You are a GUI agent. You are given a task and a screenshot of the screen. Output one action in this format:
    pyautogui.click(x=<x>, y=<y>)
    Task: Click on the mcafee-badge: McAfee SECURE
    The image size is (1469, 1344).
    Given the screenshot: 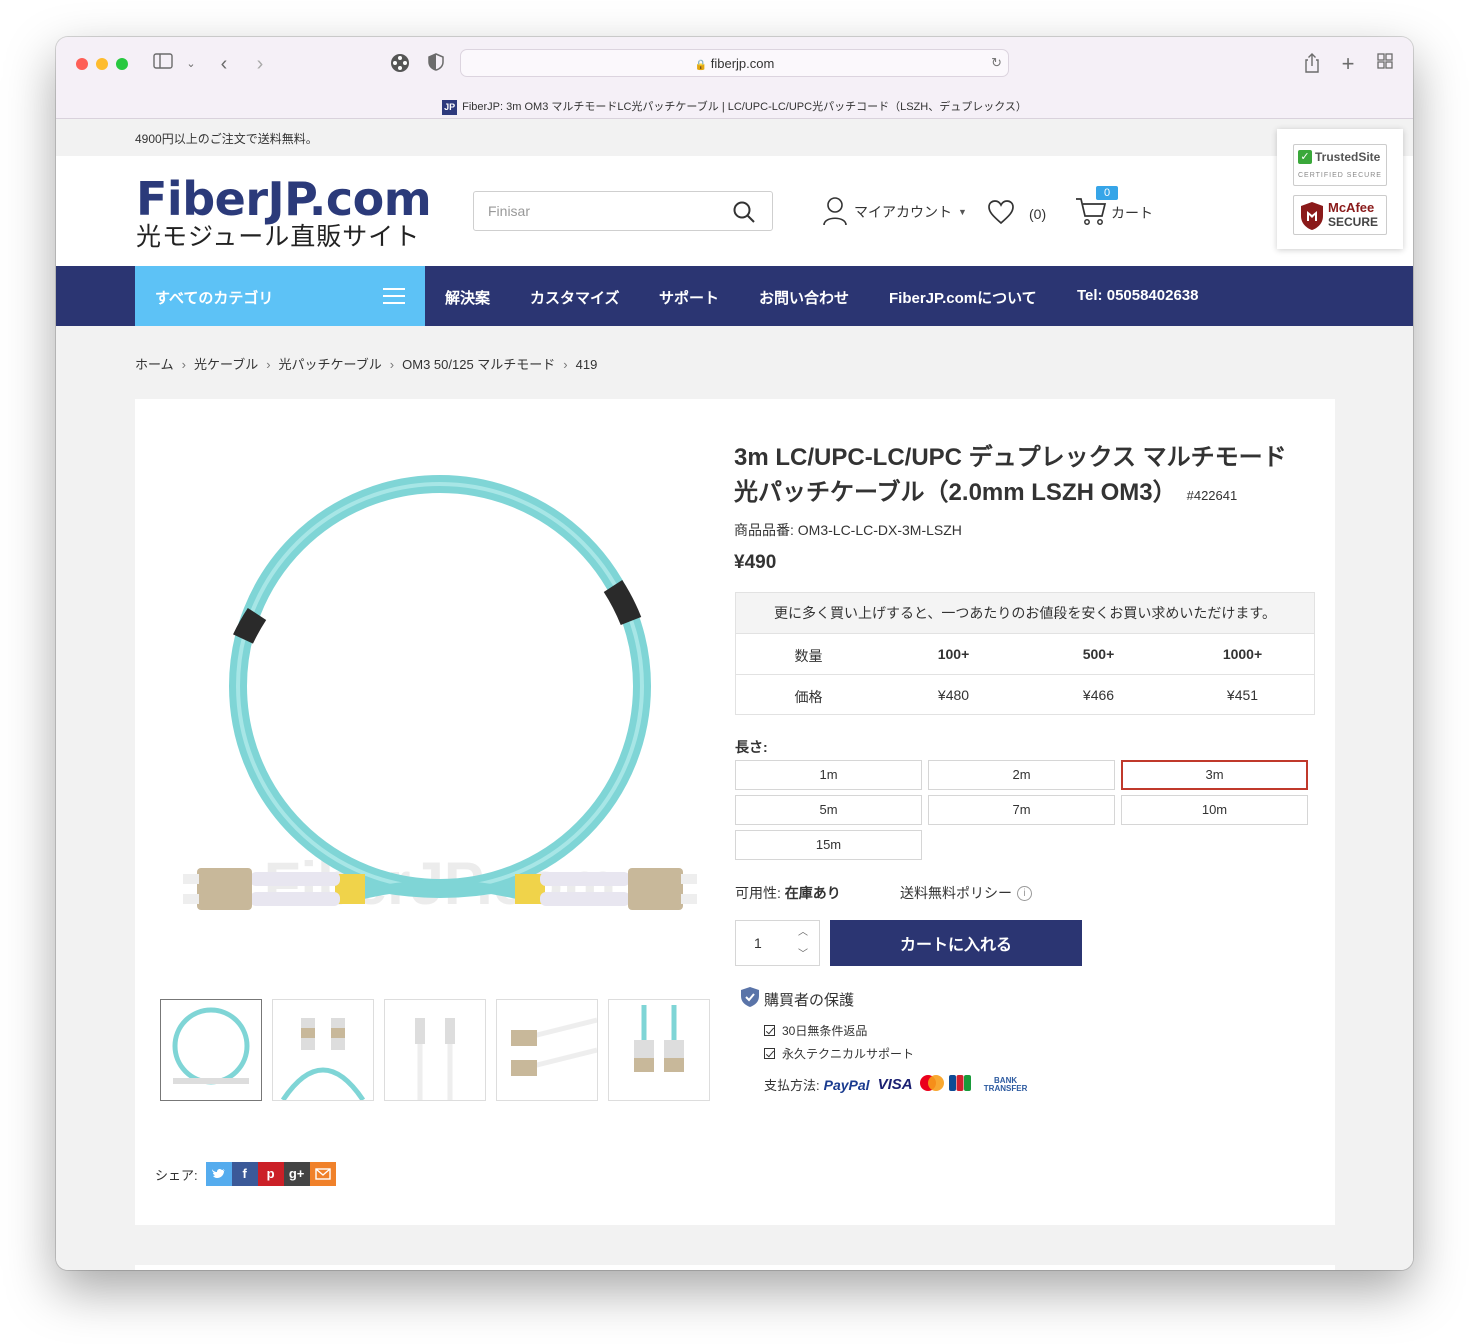 What is the action you would take?
    pyautogui.click(x=1340, y=215)
    